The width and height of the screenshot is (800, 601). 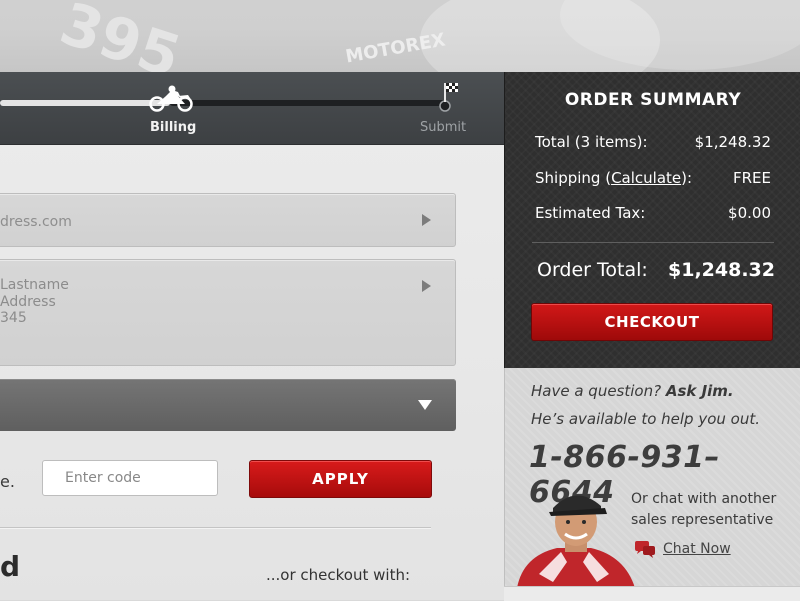 I want to click on shipping-label: Shipping (Calculate):, so click(x=613, y=178).